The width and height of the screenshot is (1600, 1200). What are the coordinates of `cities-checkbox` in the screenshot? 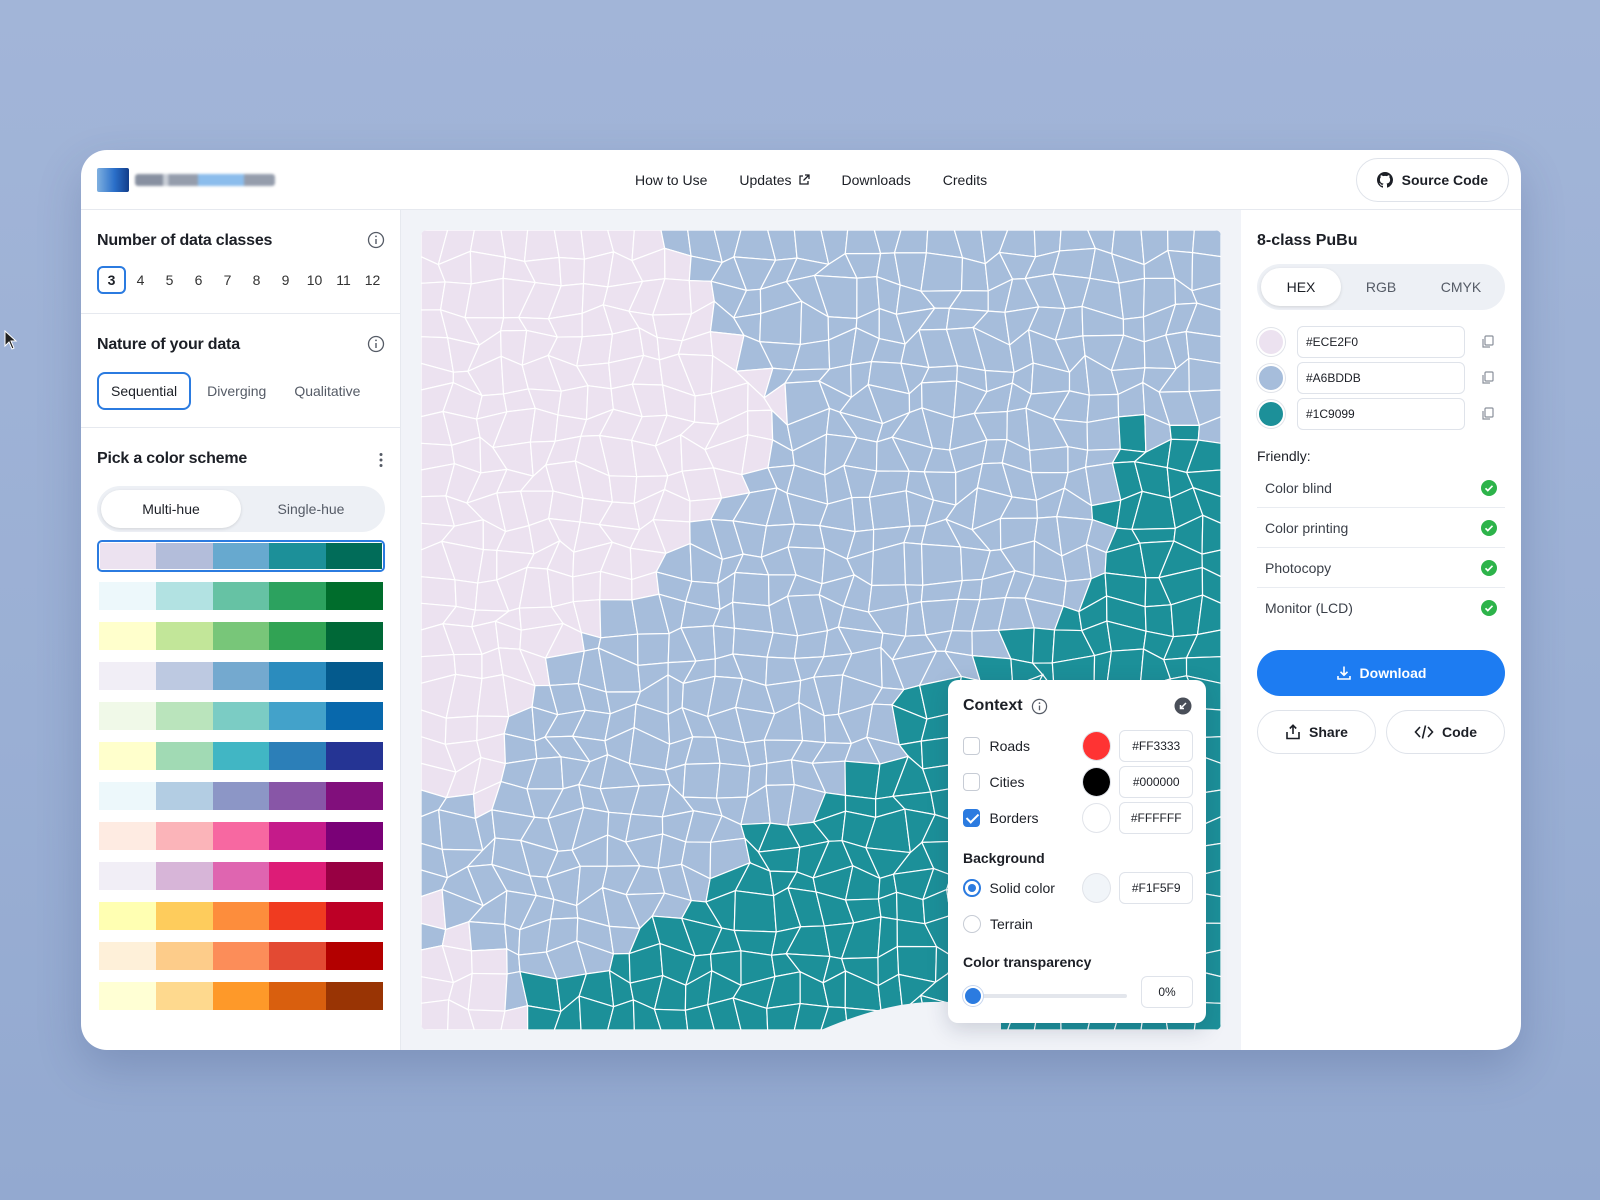 It's located at (972, 782).